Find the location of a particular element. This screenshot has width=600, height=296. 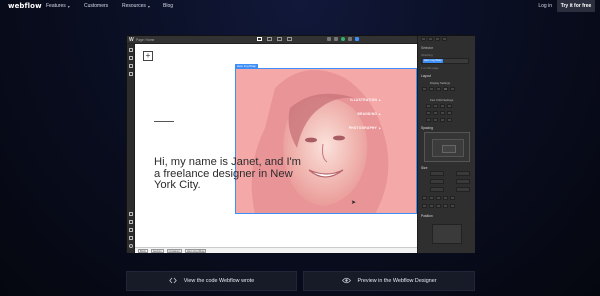

flex-custom-icon is located at coordinates (449, 106).